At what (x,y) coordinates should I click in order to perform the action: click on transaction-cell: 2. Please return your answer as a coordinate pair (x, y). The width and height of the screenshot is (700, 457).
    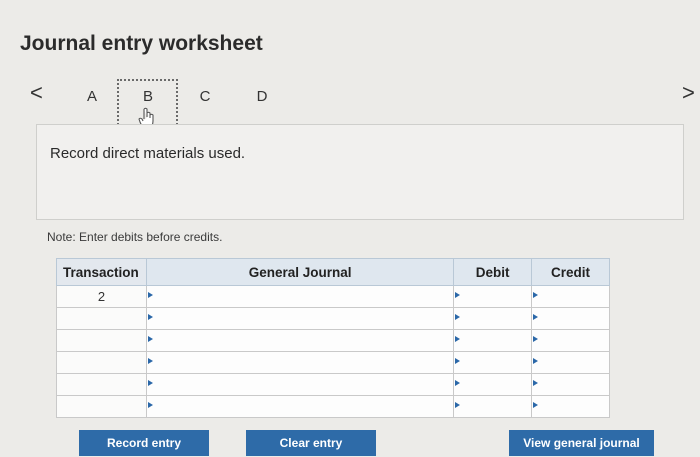
    Looking at the image, I should click on (101, 296).